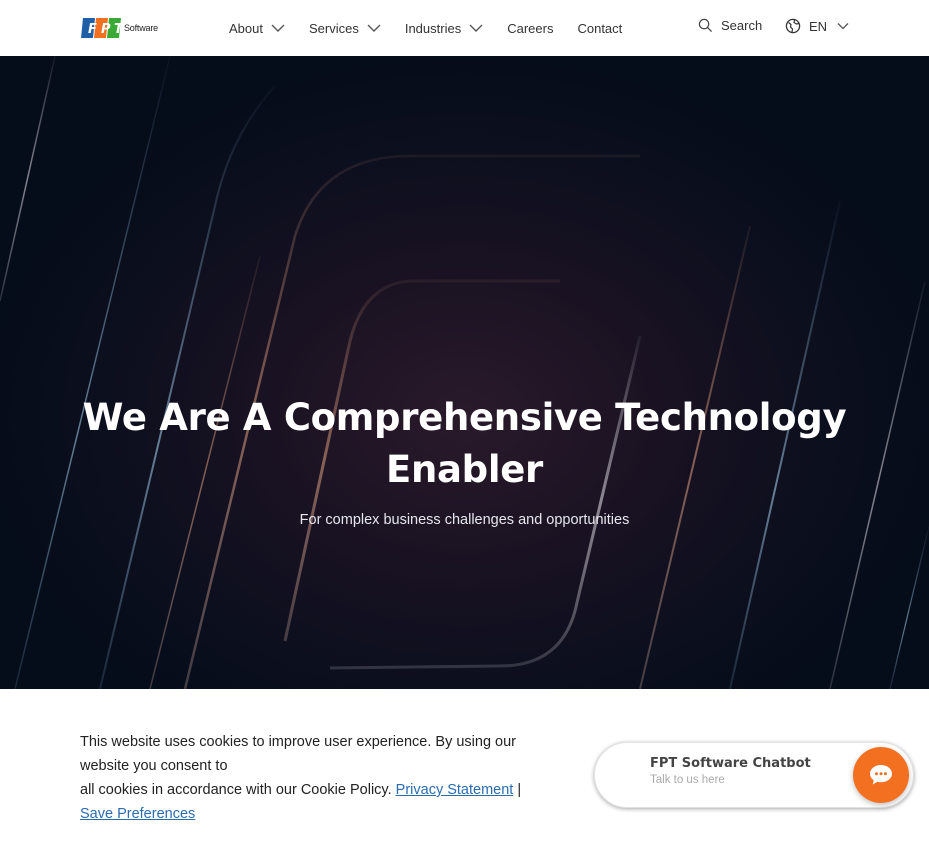 Image resolution: width=929 pixels, height=865 pixels. I want to click on nav-careers: Careers, so click(530, 28).